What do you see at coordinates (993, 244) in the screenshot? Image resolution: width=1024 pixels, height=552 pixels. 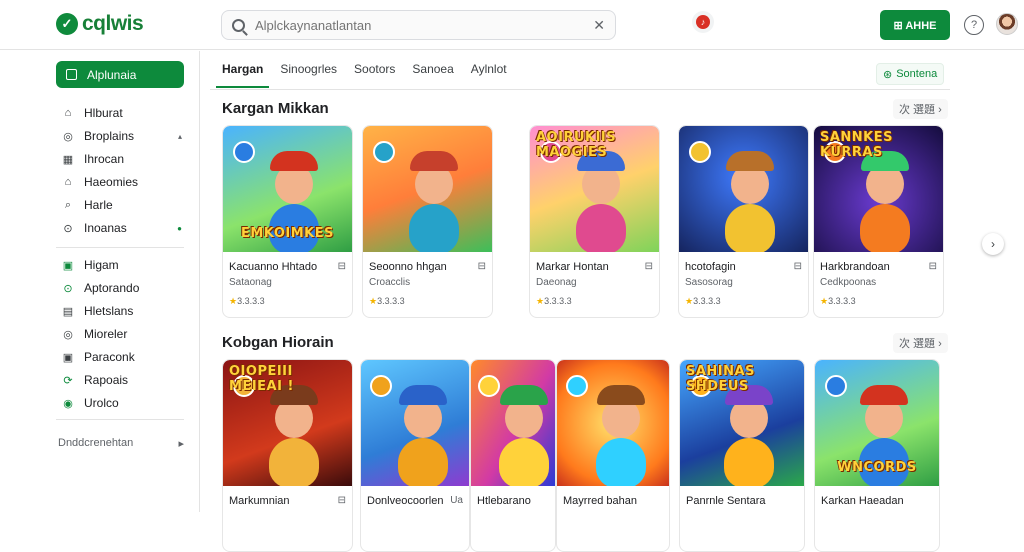 I see `carousel-next-button: ›` at bounding box center [993, 244].